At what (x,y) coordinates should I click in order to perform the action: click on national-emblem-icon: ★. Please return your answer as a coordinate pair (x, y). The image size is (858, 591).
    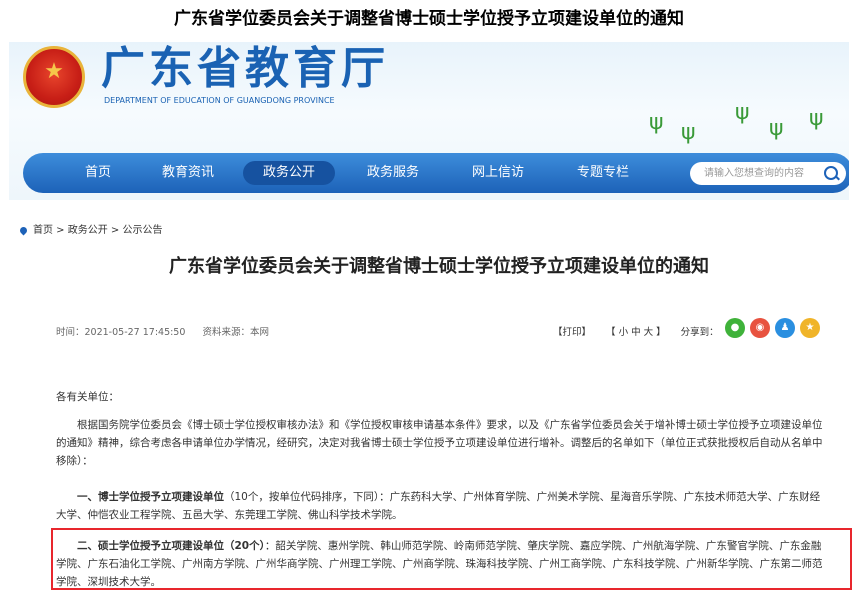
    Looking at the image, I should click on (54, 77).